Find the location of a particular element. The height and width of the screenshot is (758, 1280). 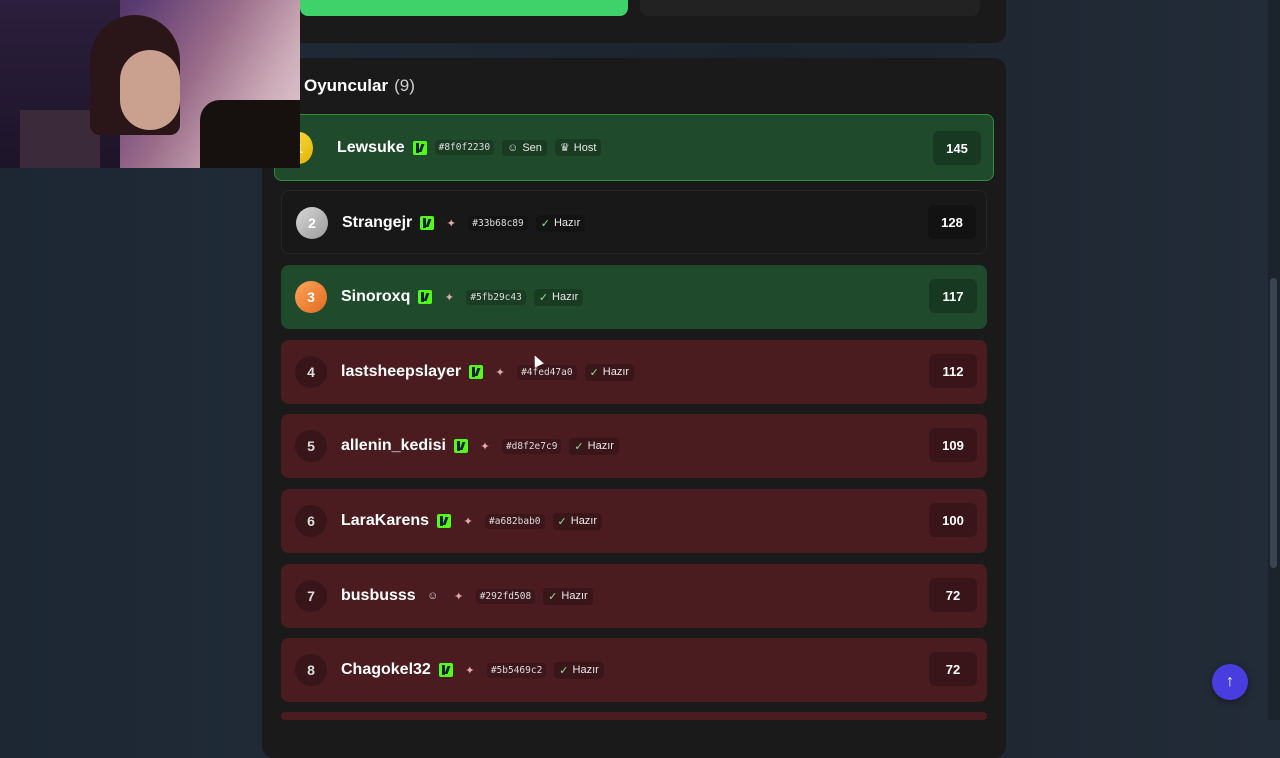

webcam-chair is located at coordinates (60, 139).